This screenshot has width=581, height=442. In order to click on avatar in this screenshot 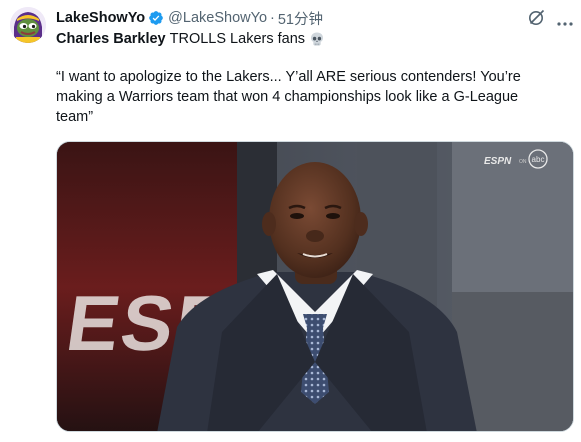, I will do `click(28, 25)`.